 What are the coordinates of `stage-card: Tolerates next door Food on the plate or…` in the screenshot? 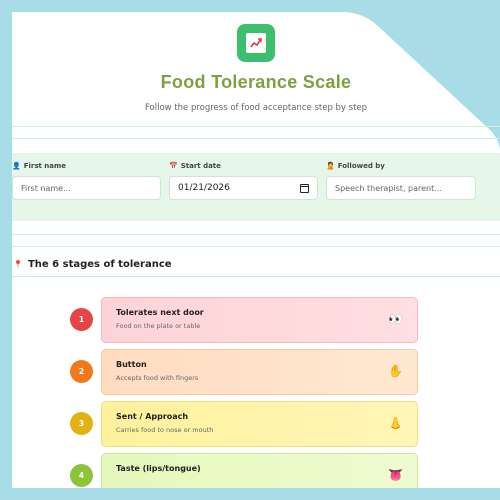 It's located at (259, 320).